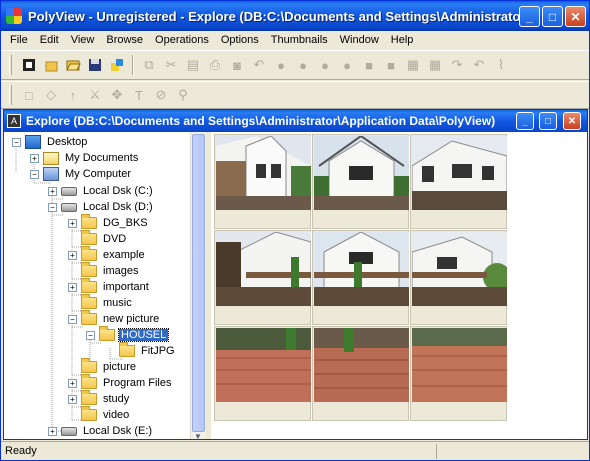 Image resolution: width=590 pixels, height=461 pixels. Describe the element at coordinates (259, 65) in the screenshot. I see `undo-icon: ↶` at that location.